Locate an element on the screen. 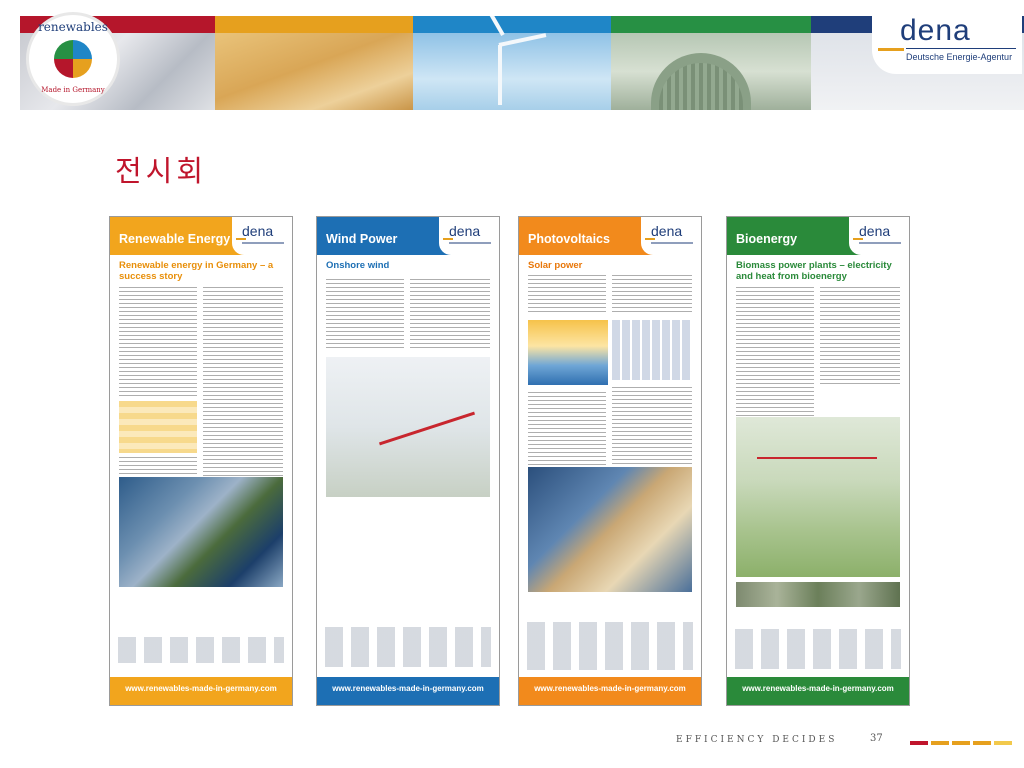 This screenshot has height=768, width=1024. poster-chart-image is located at coordinates (158, 427).